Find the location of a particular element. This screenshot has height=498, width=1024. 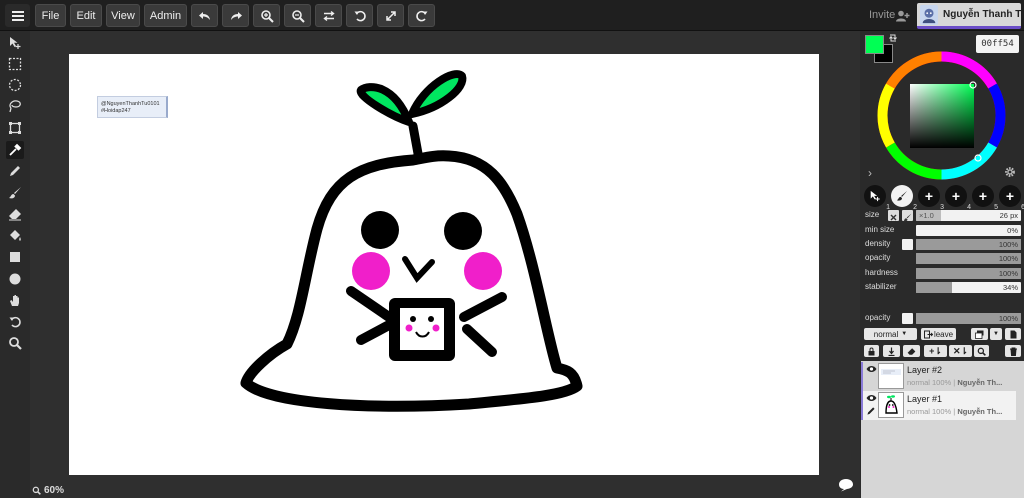

leave-button: leave is located at coordinates (938, 334).